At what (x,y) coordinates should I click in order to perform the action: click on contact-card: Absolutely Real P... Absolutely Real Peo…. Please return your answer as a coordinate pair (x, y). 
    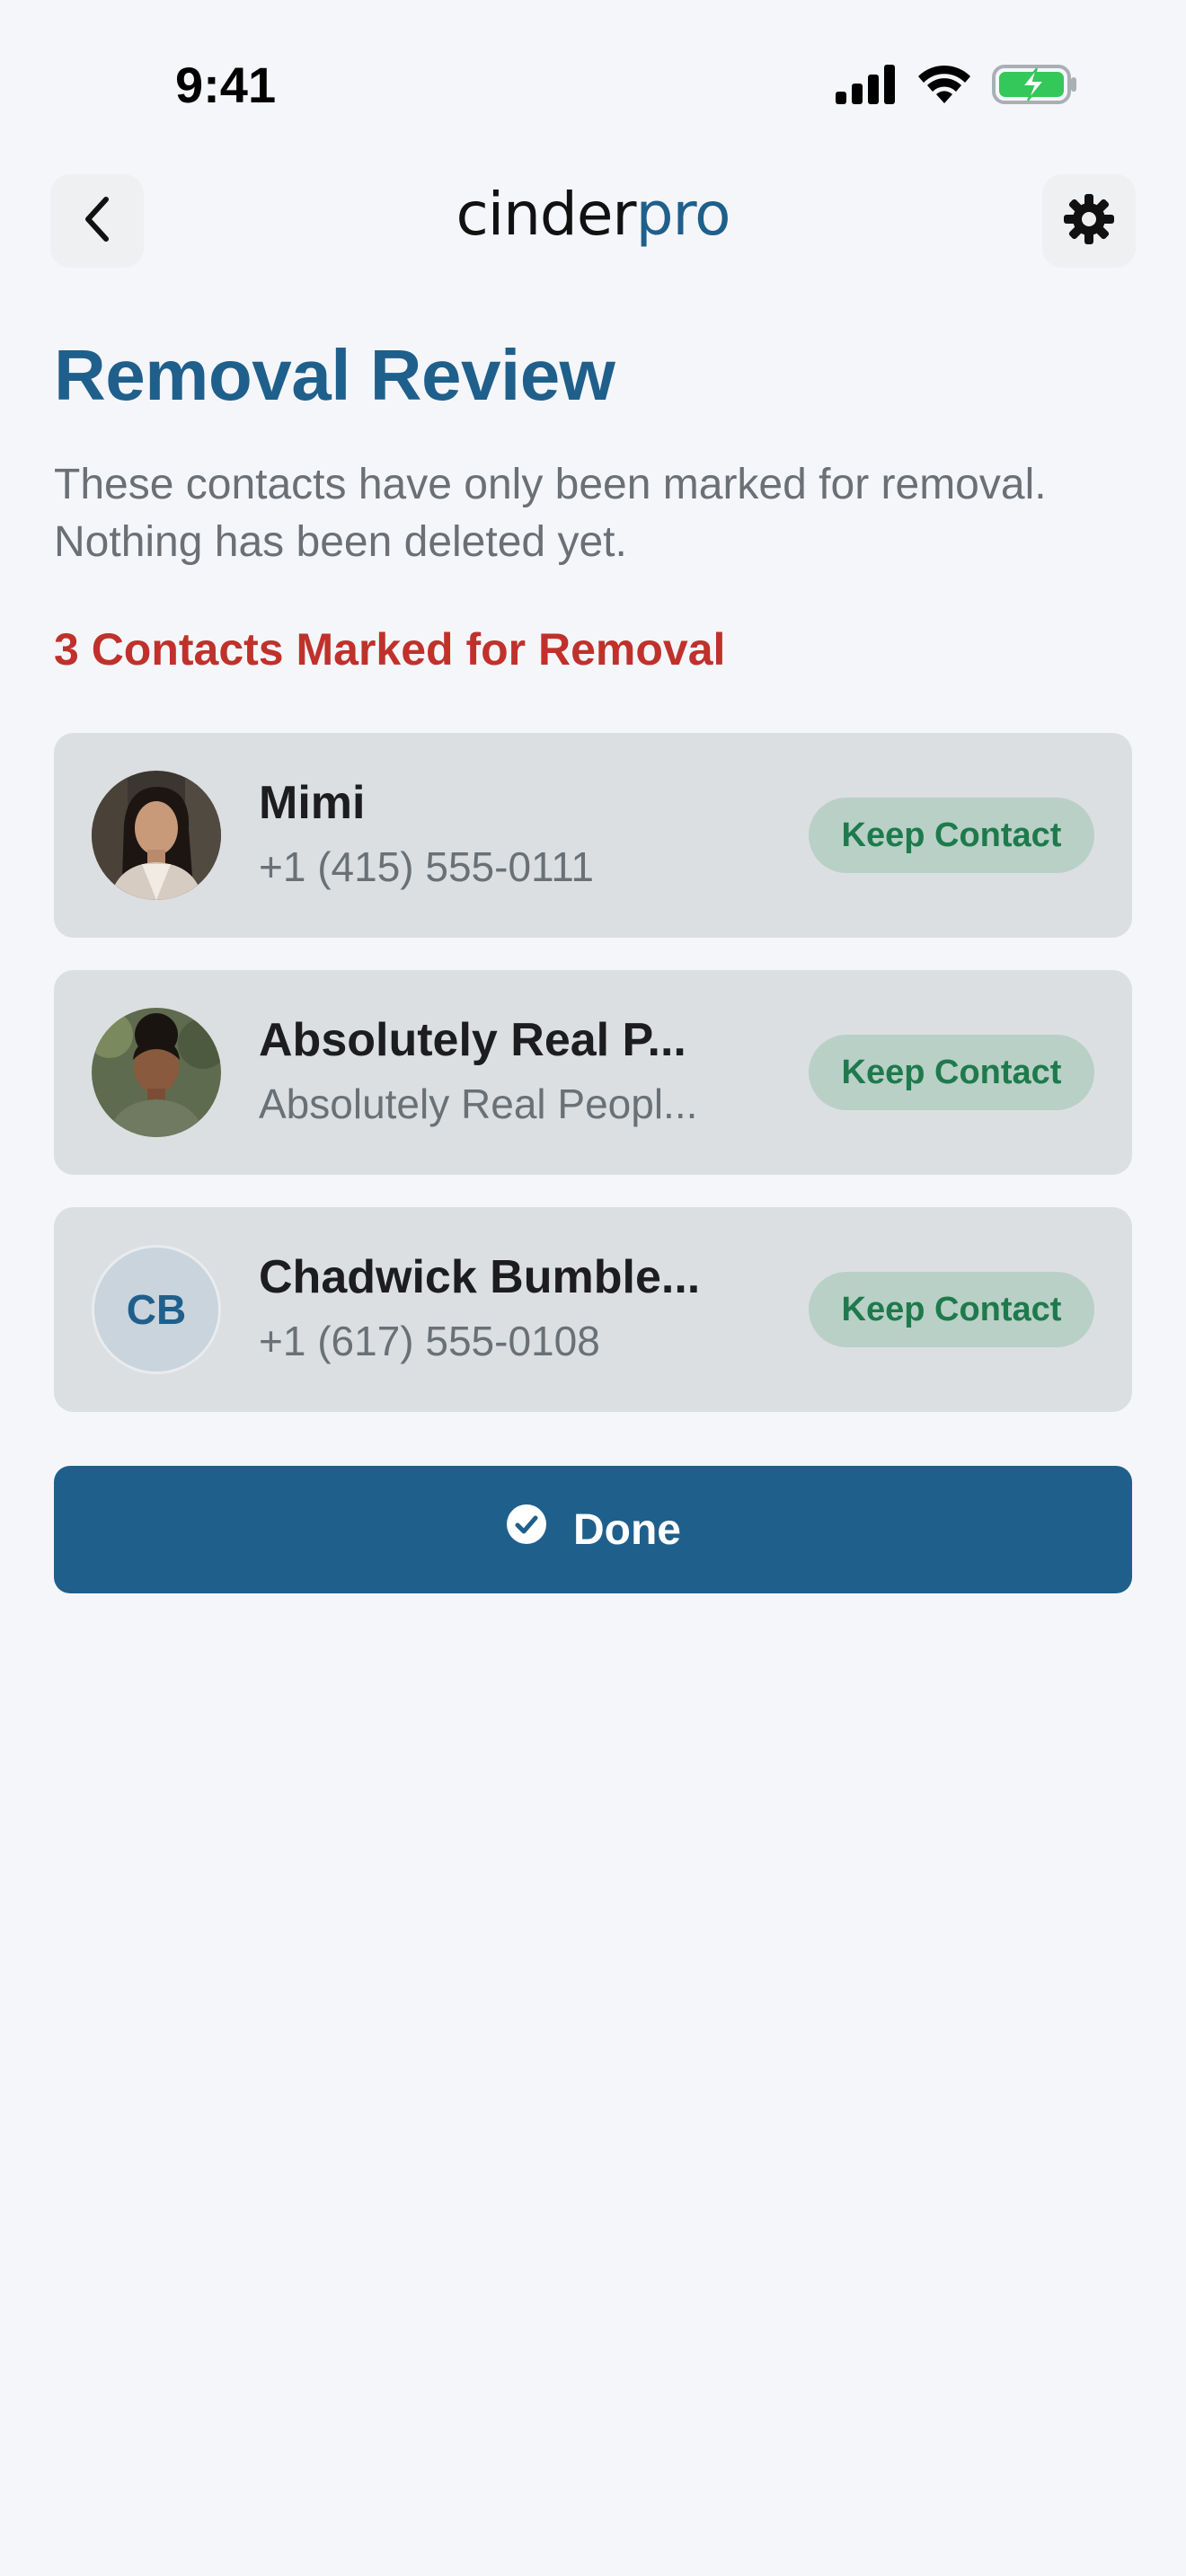
    Looking at the image, I should click on (593, 1072).